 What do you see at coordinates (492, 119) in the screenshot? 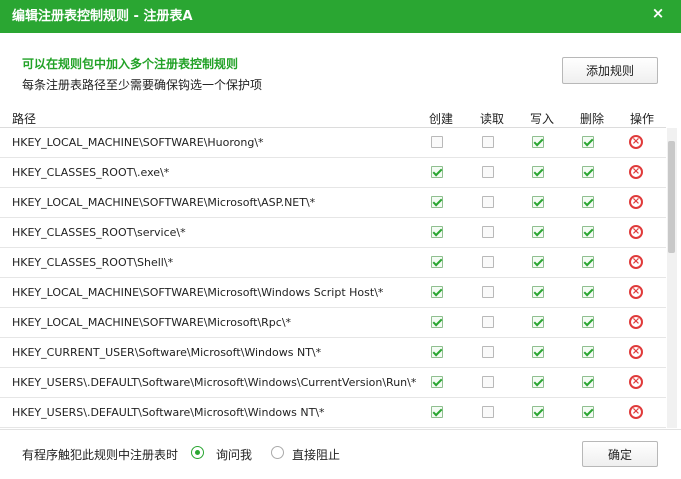
I see `read-column-header: 读取` at bounding box center [492, 119].